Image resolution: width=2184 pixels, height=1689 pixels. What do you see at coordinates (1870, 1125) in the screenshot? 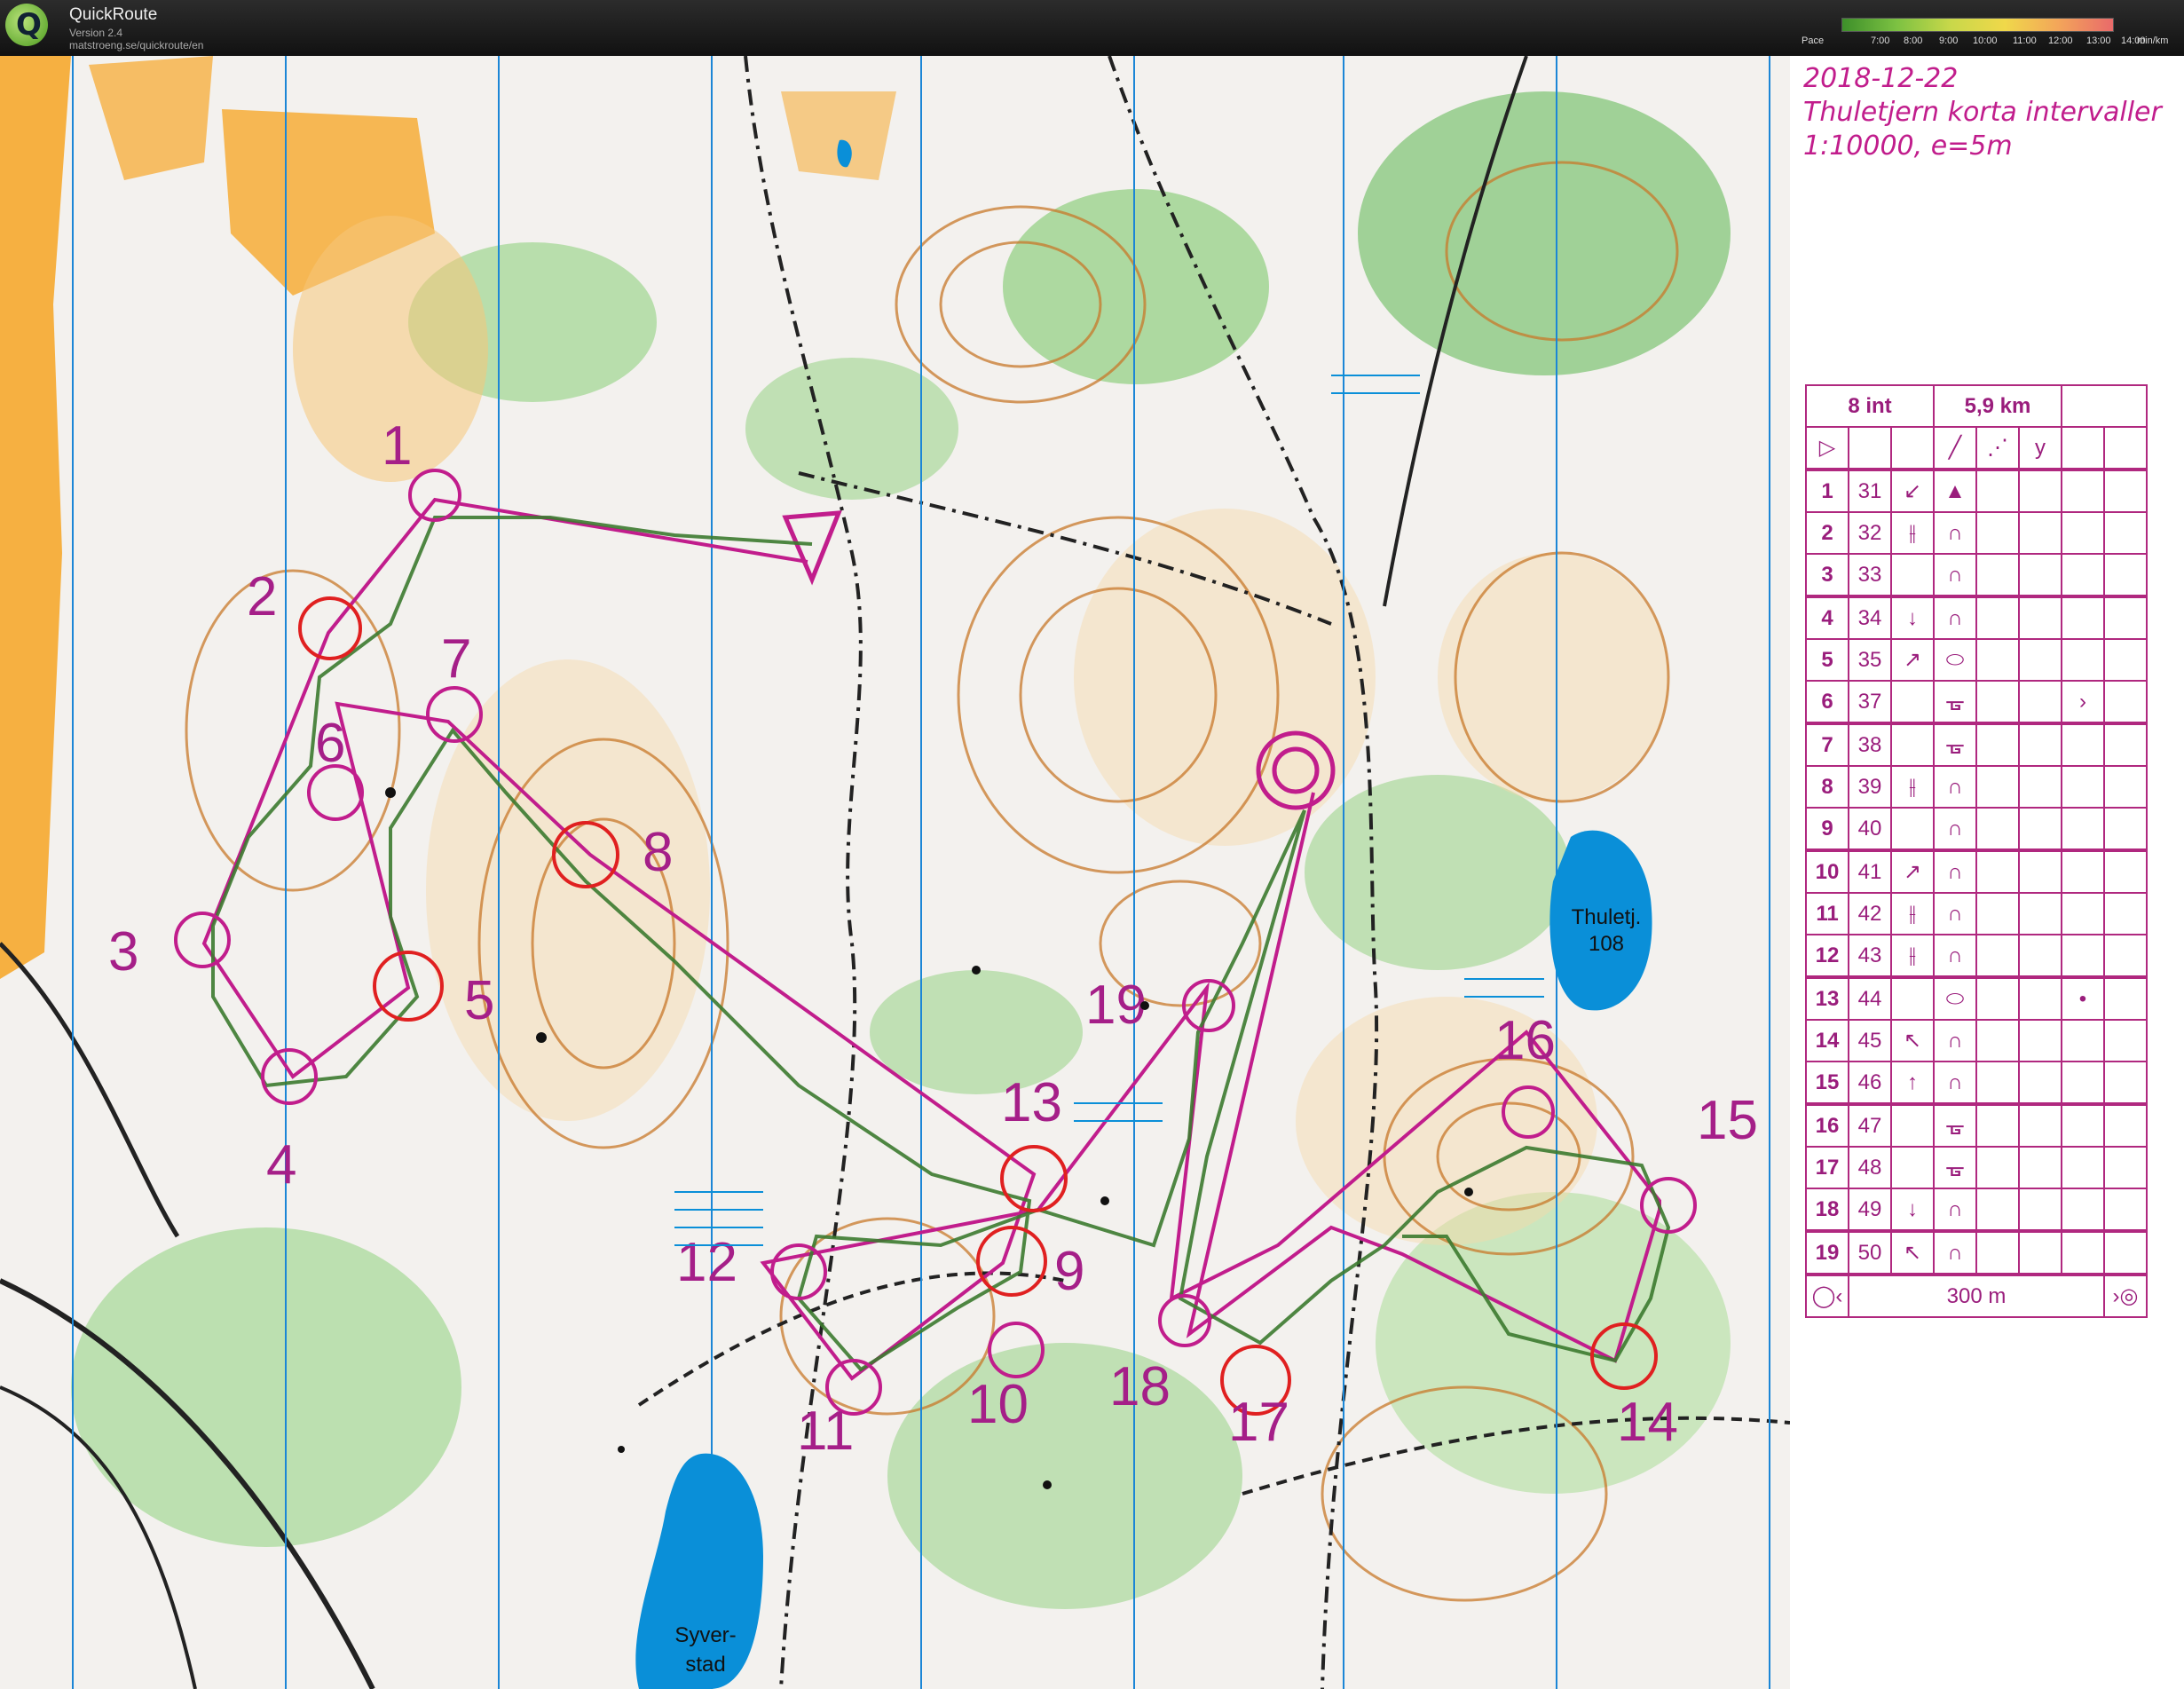
I see `control-code-cell: 47` at bounding box center [1870, 1125].